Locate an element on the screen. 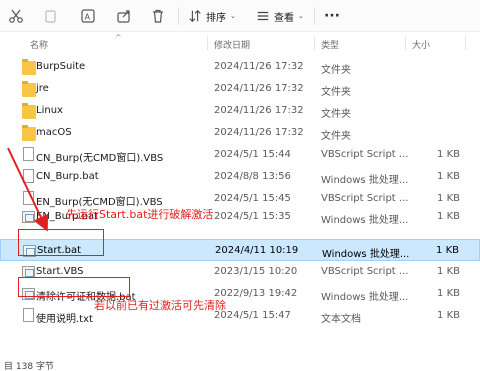  start-bat-highlight-box is located at coordinates (61, 242).